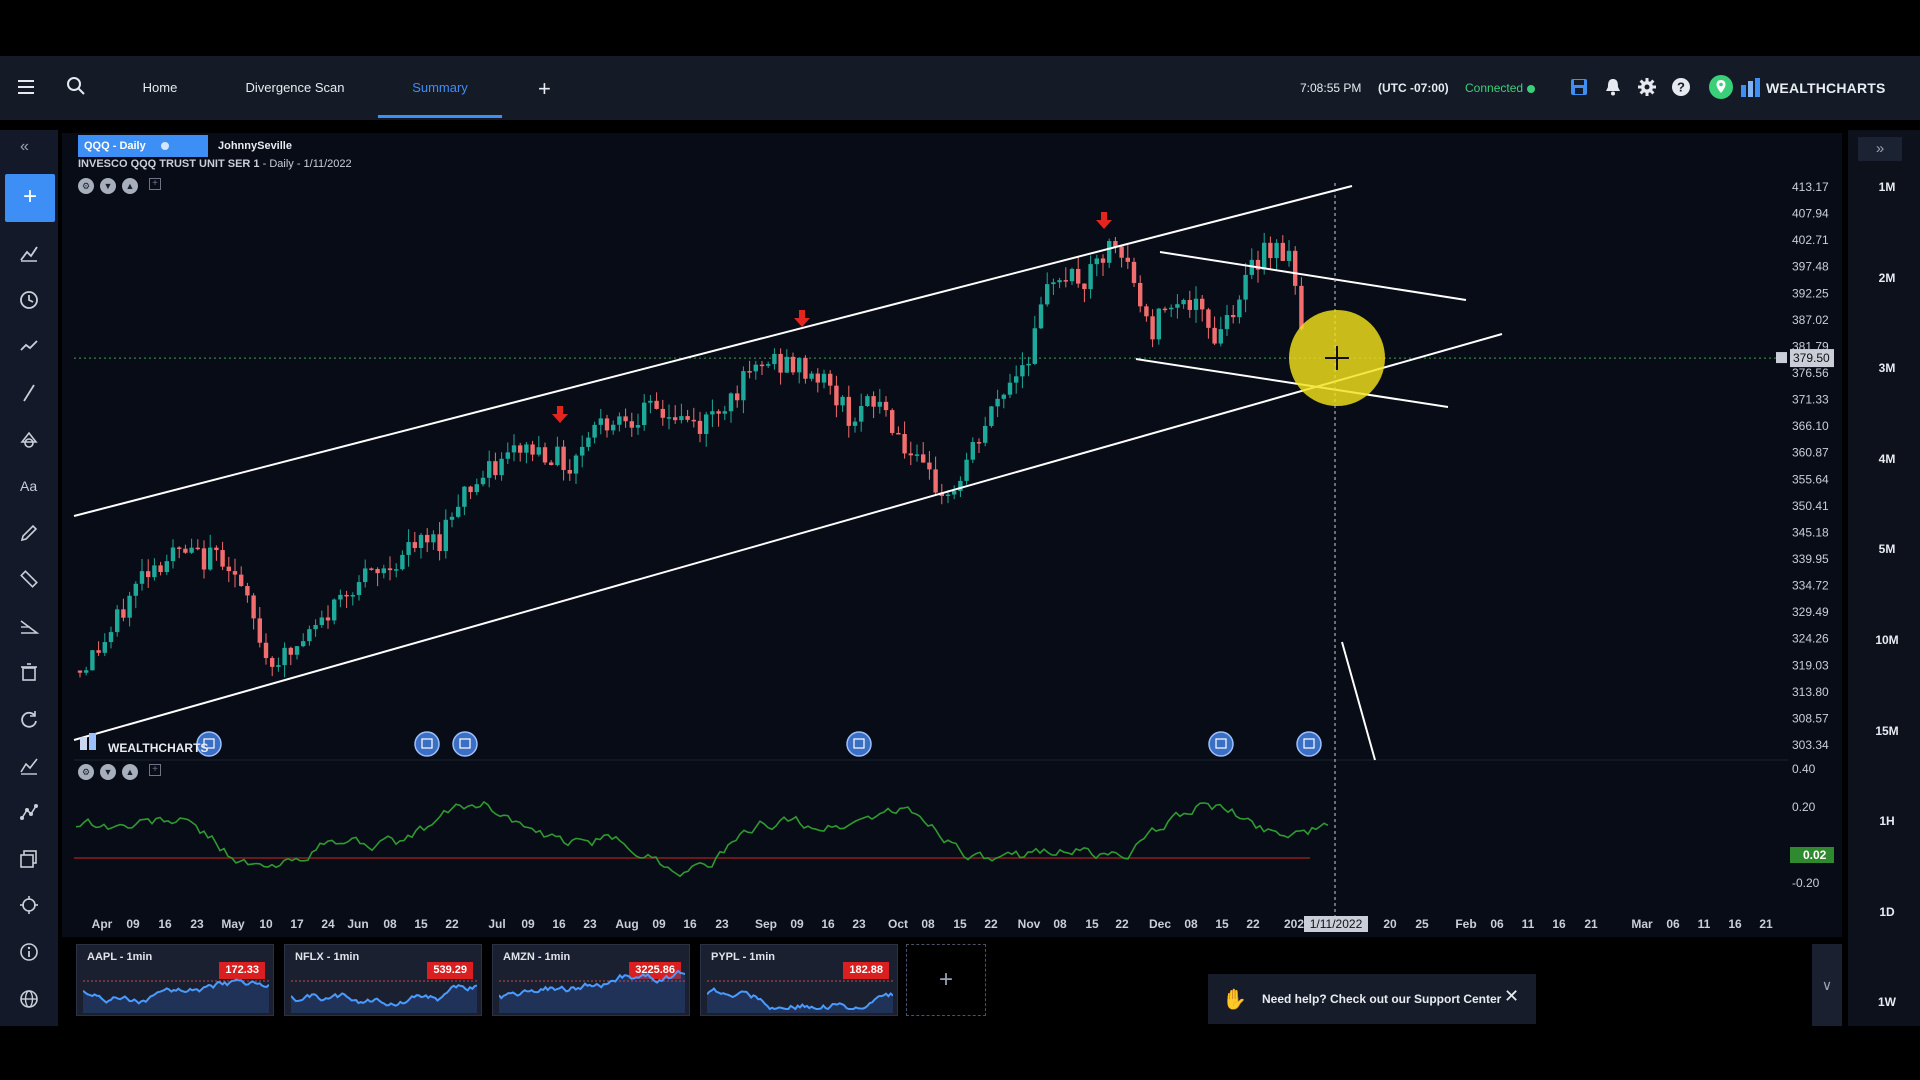 Image resolution: width=1920 pixels, height=1080 pixels. What do you see at coordinates (1887, 640) in the screenshot?
I see `timeframe-10m: 10M` at bounding box center [1887, 640].